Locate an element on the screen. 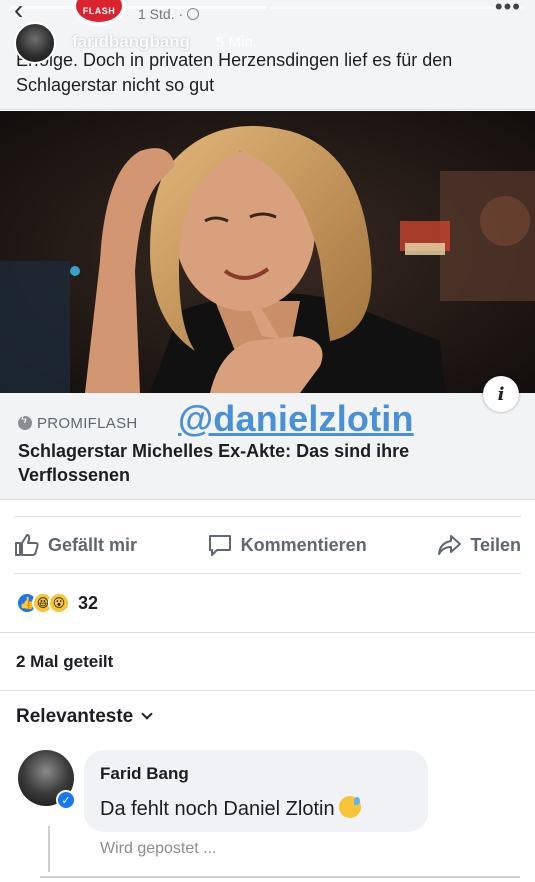 This screenshot has width=535, height=882. comment-sort-dropdown: Relevanteste is located at coordinates (84, 717).